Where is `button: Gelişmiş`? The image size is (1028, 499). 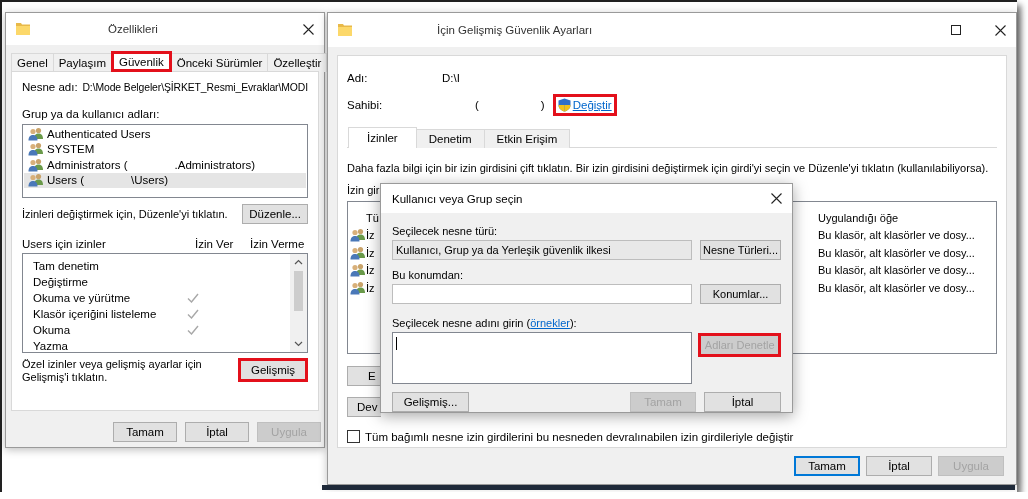 button: Gelişmiş is located at coordinates (273, 370).